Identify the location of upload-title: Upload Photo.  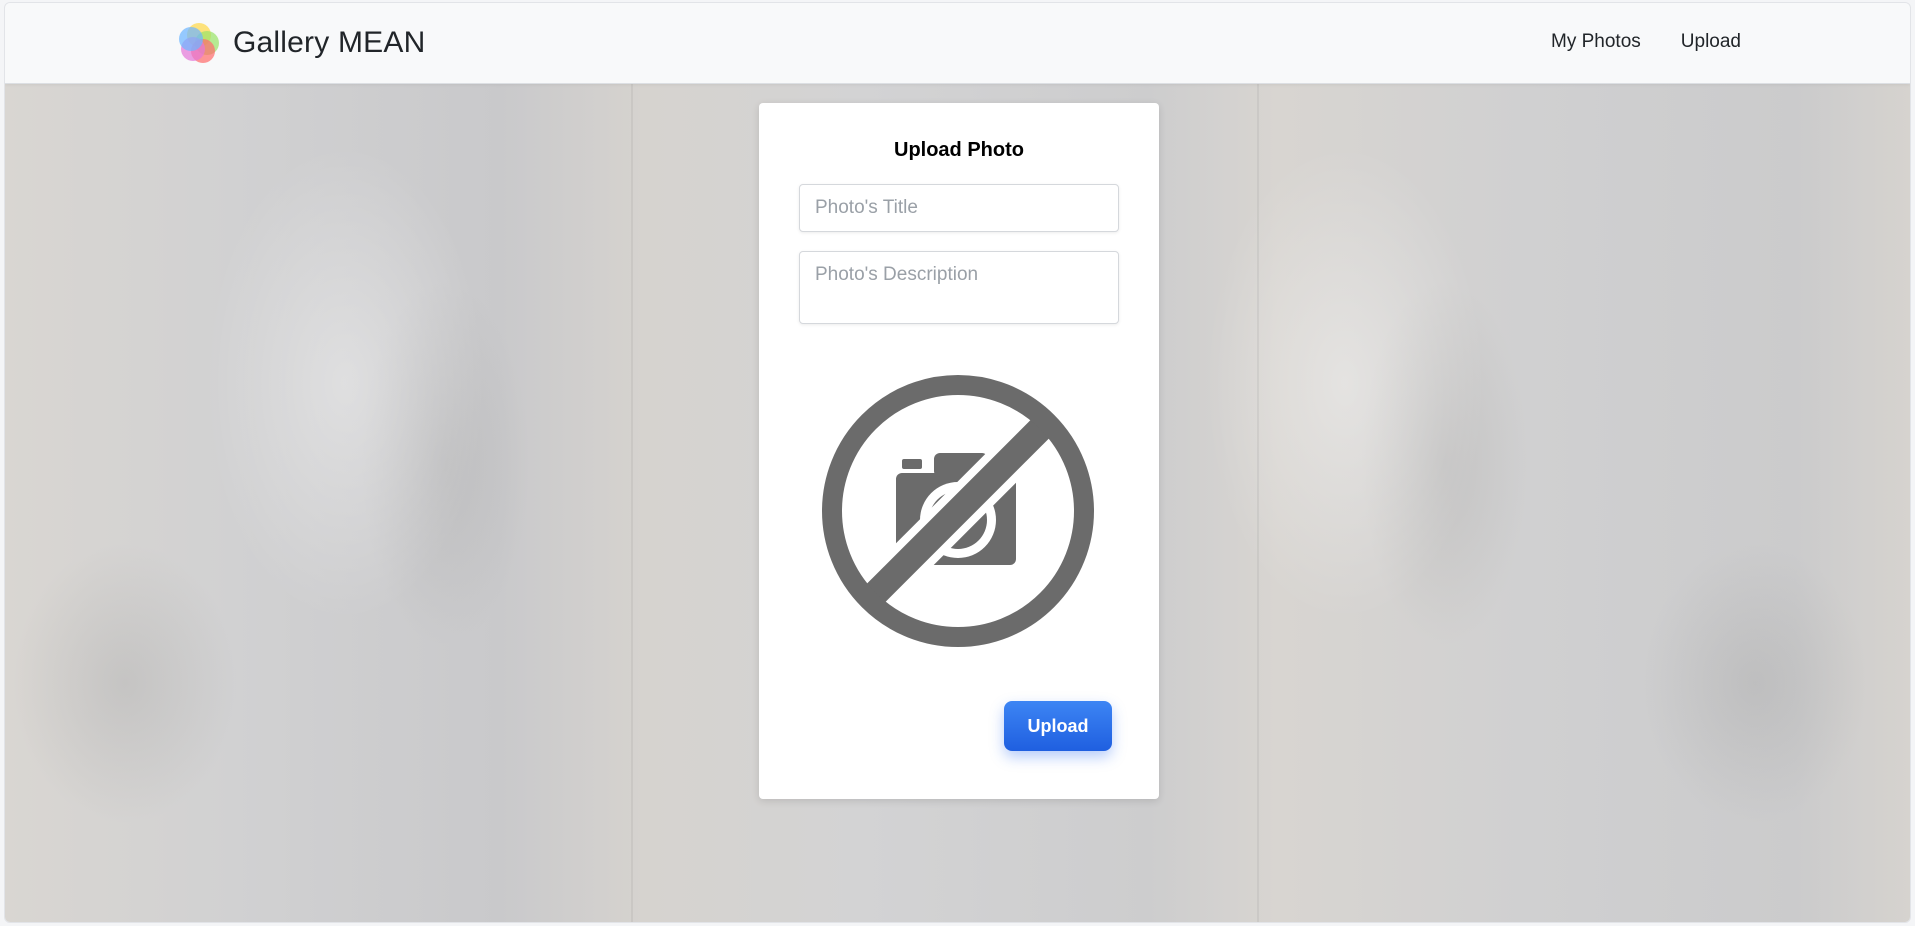
(959, 150).